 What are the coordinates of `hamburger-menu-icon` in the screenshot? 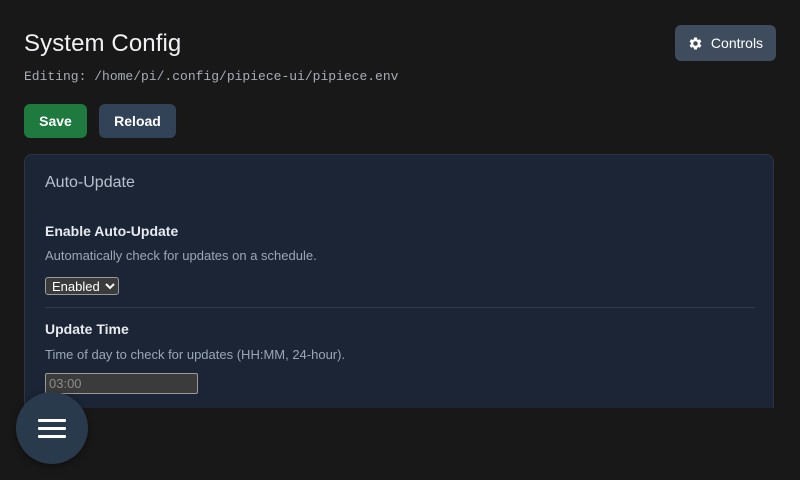 It's located at (52, 428).